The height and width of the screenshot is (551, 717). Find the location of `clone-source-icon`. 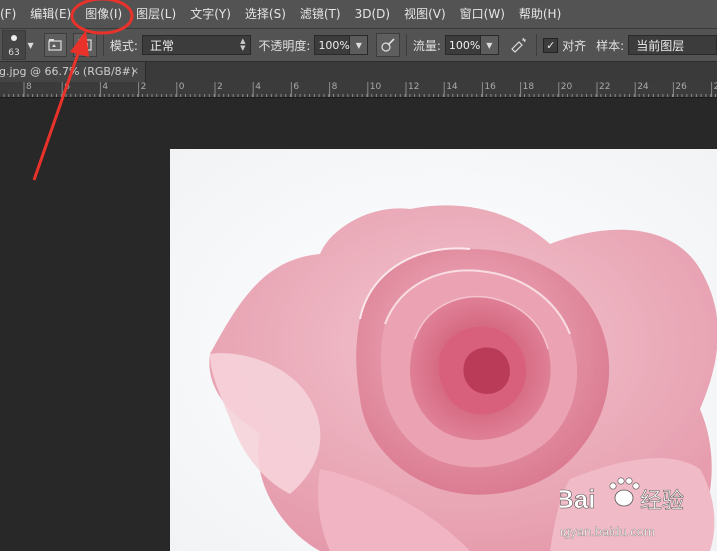

clone-source-icon is located at coordinates (85, 45).